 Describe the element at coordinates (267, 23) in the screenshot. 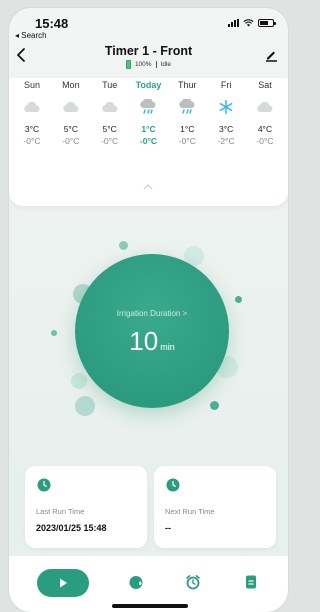

I see `battery-icon` at that location.